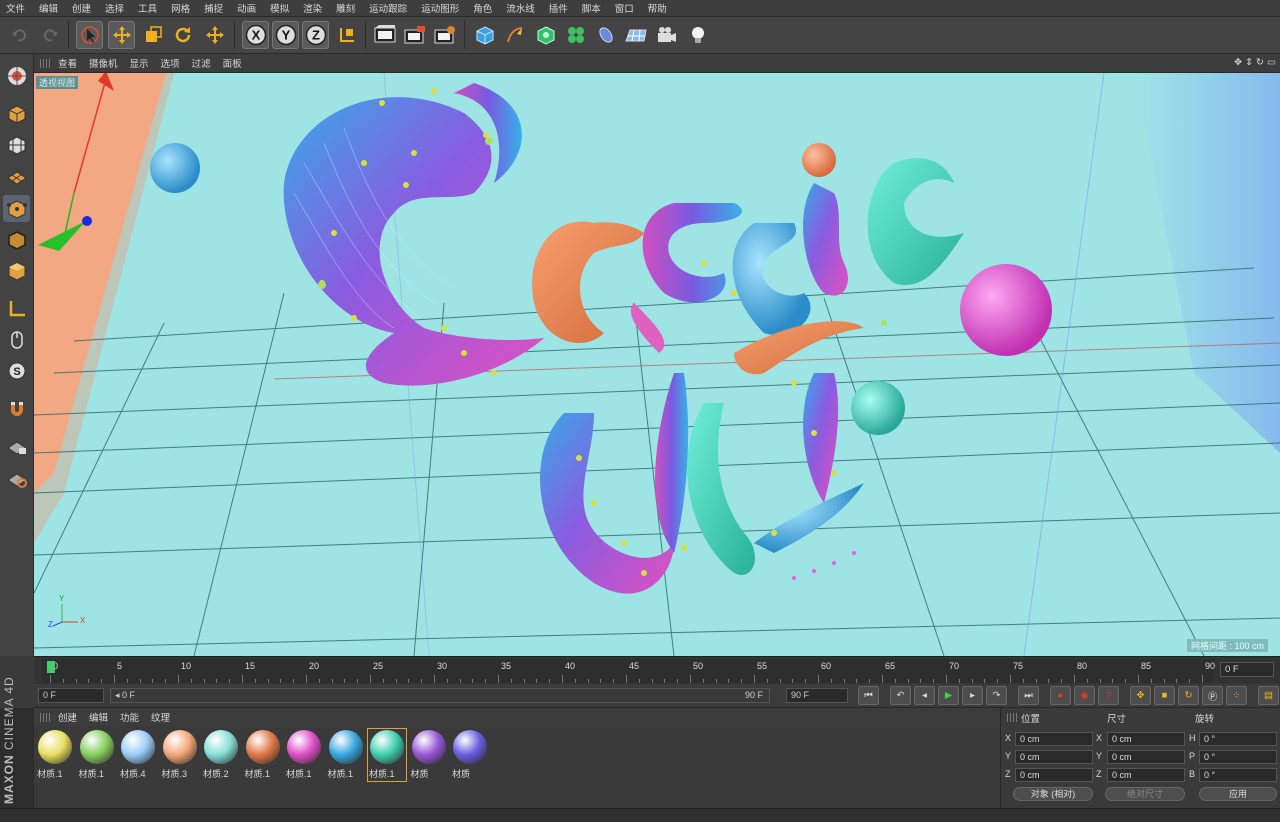 This screenshot has width=1280, height=822. Describe the element at coordinates (697, 35) in the screenshot. I see `light-icon` at that location.